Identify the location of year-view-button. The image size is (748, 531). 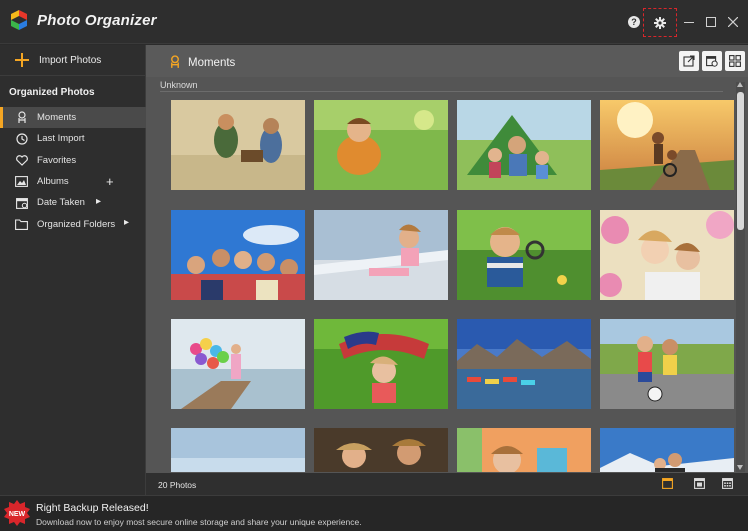
(727, 483).